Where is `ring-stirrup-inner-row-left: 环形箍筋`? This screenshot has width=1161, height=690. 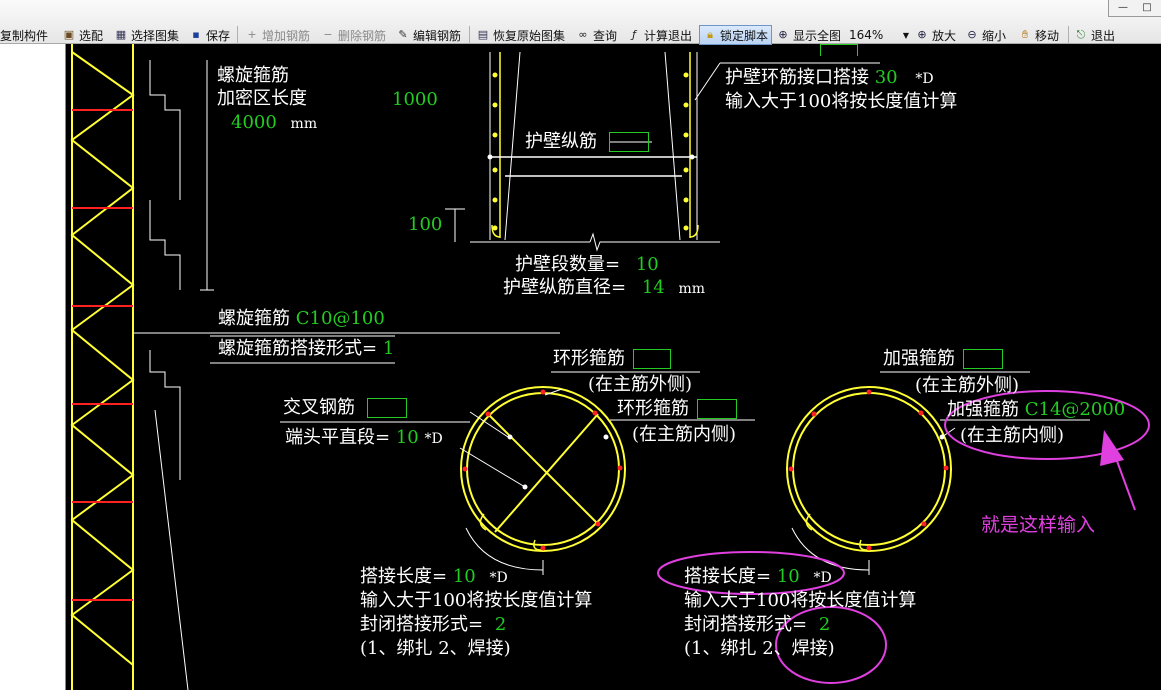
ring-stirrup-inner-row-left: 环形箍筋 is located at coordinates (677, 409).